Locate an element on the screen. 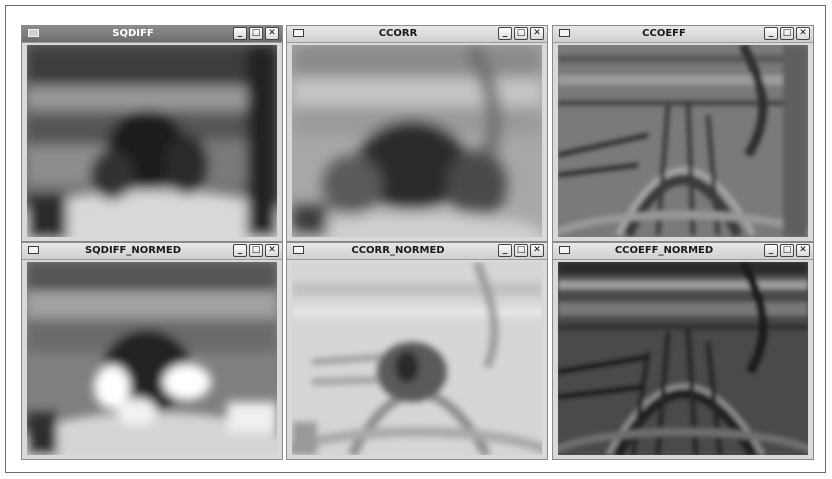 The width and height of the screenshot is (832, 479). titlebar: CCOEFF _ □ ✕ is located at coordinates (683, 34).